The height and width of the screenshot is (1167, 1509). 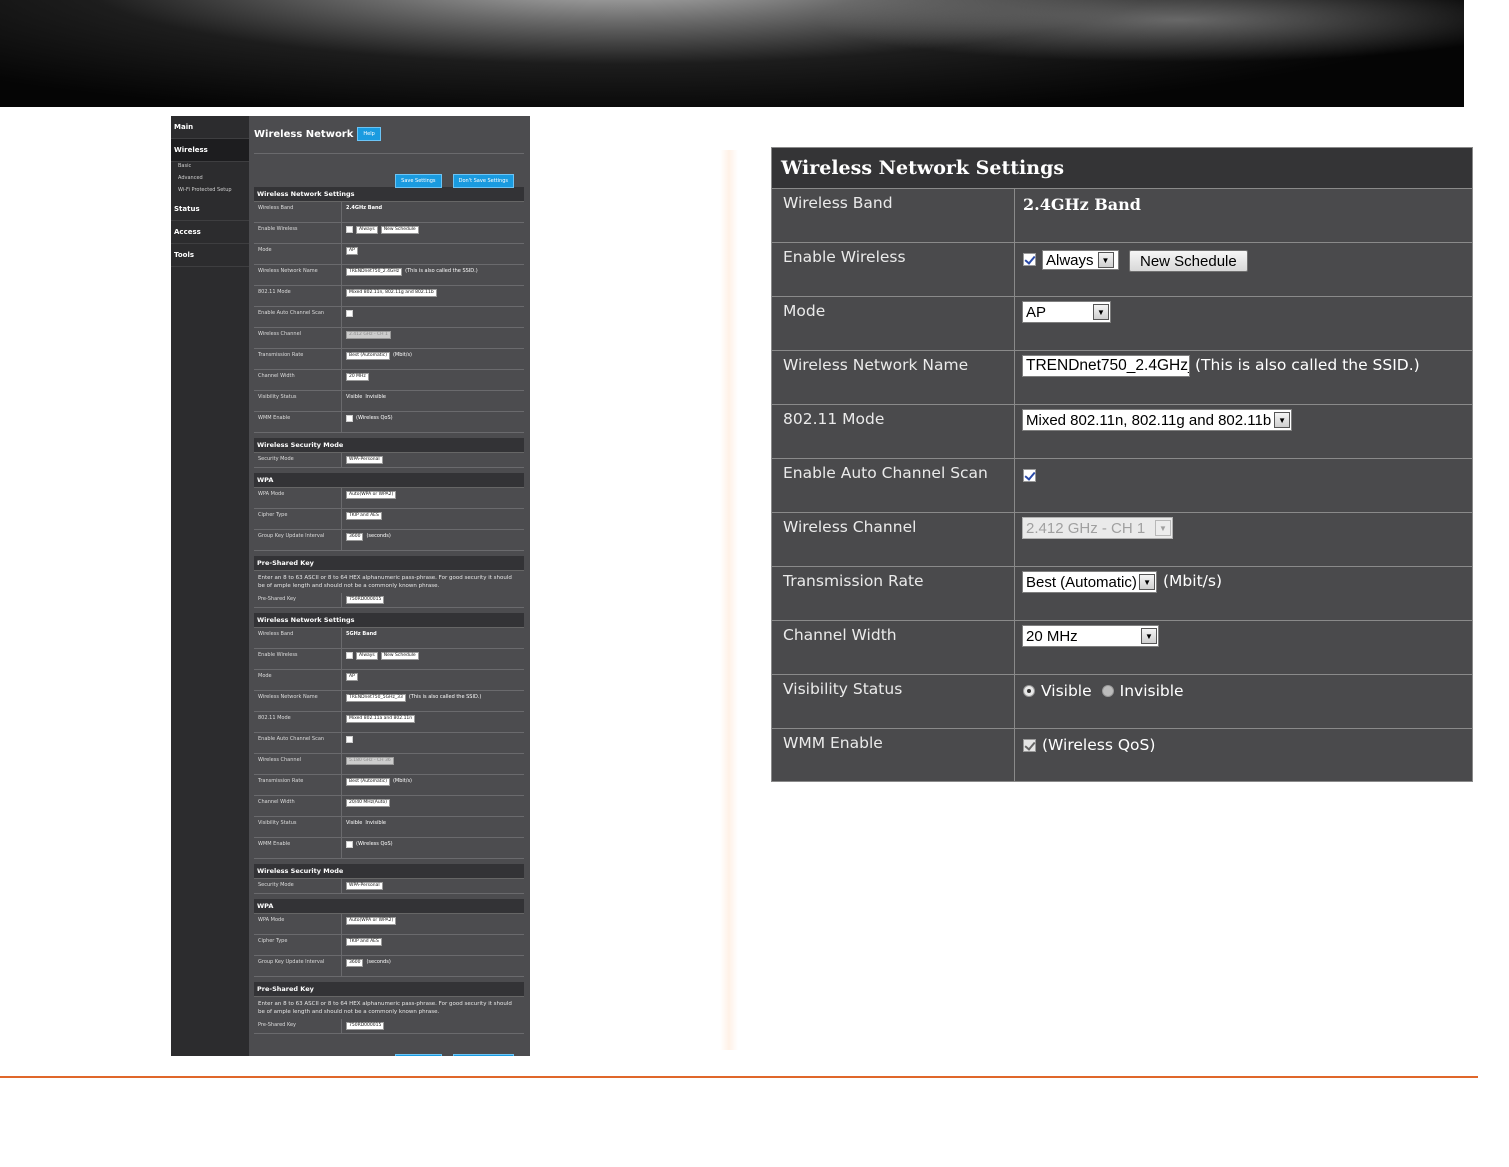 What do you see at coordinates (1243, 755) in the screenshot?
I see `wmm-enable-value-cell: (Wireless QoS)` at bounding box center [1243, 755].